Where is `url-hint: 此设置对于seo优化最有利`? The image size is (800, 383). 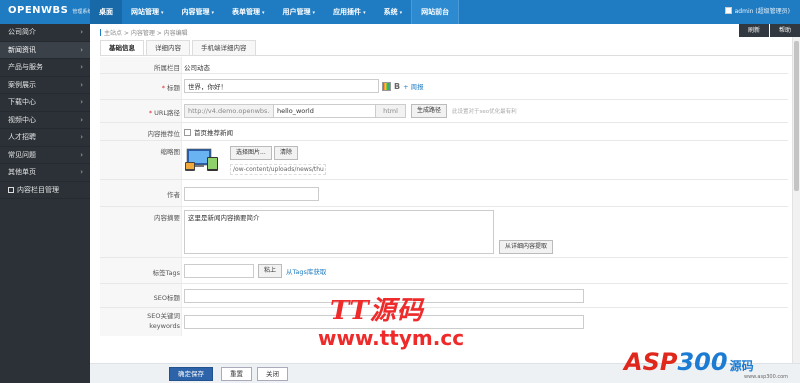
url-hint: 此设置对于seo优化最有利 is located at coordinates (484, 112).